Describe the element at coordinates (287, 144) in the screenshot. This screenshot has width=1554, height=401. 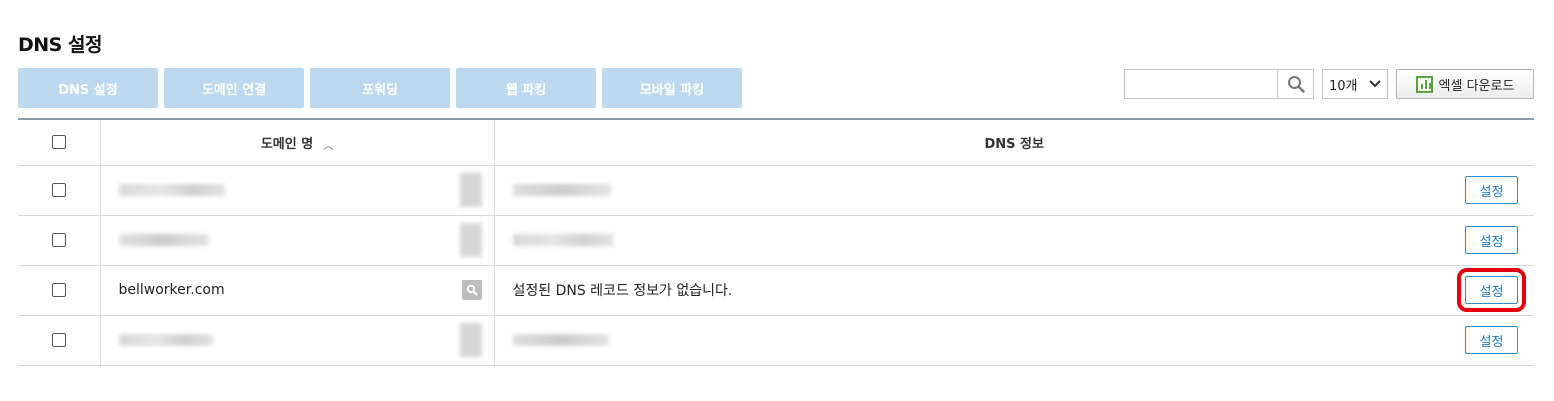
I see `header-domain-label: 도메인 명` at that location.